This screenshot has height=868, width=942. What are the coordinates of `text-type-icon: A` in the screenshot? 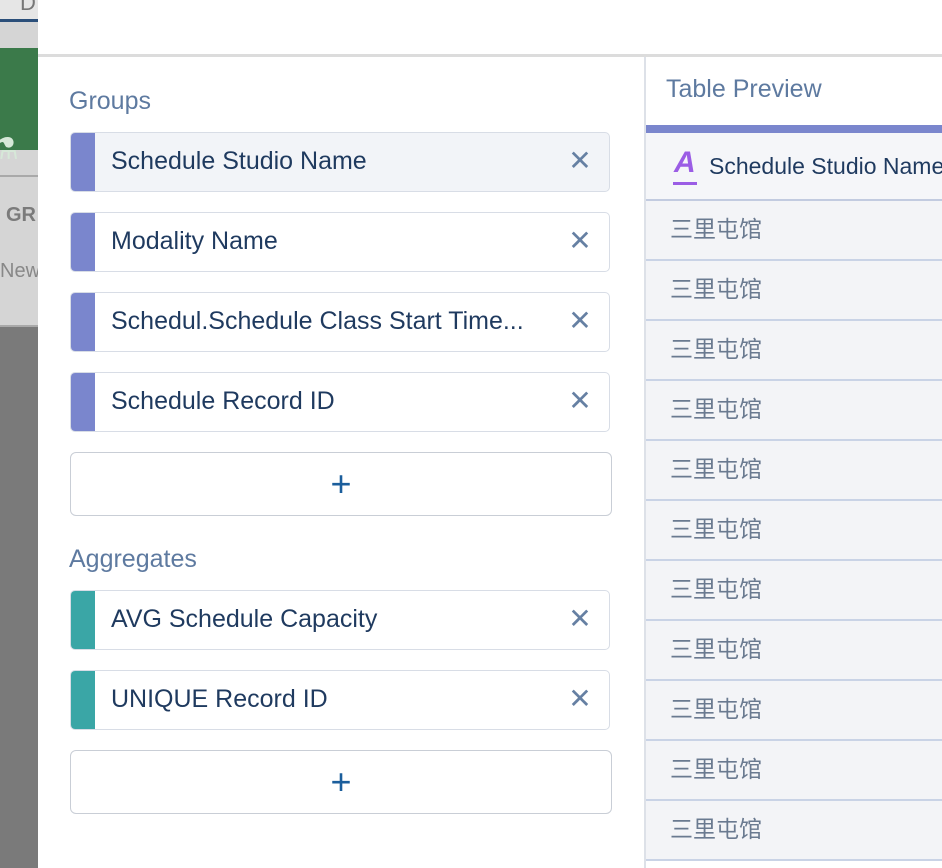 It's located at (685, 162).